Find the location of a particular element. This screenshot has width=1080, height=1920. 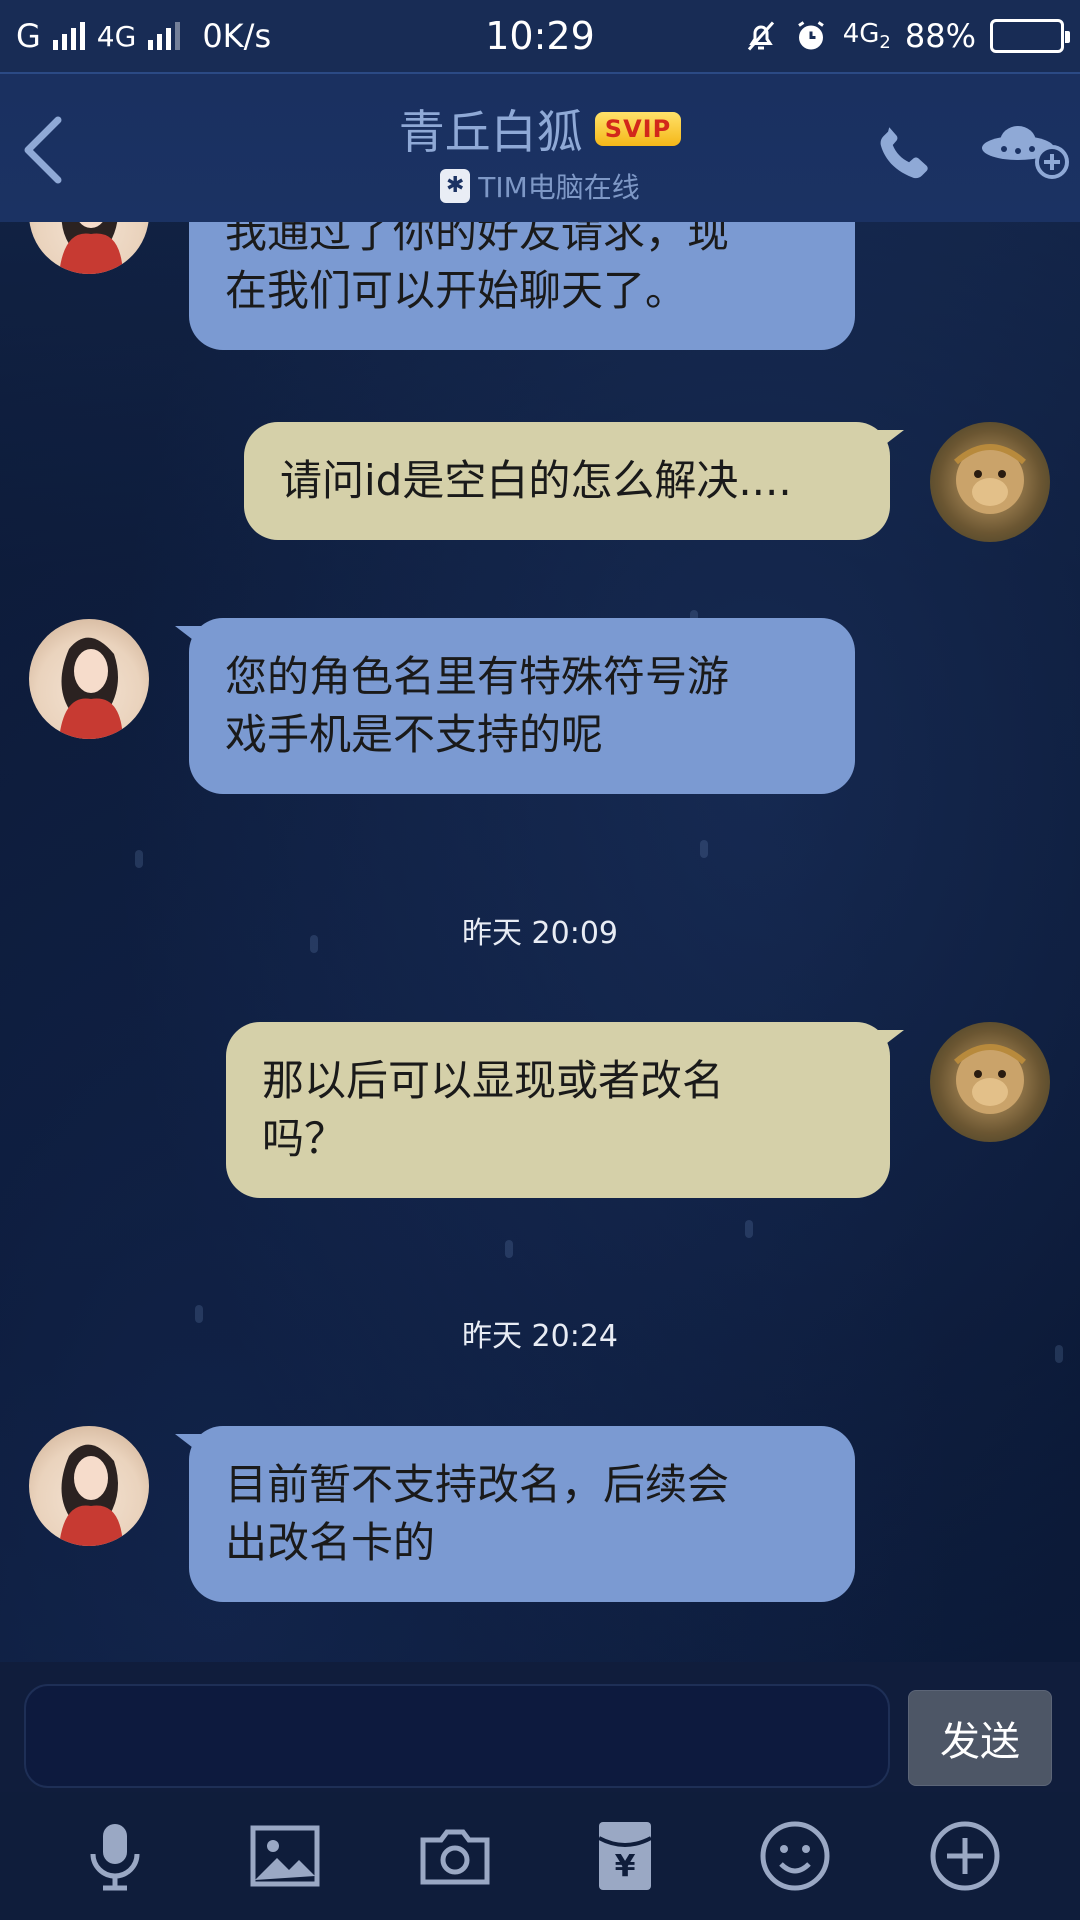

more-options-button is located at coordinates (1025, 149).